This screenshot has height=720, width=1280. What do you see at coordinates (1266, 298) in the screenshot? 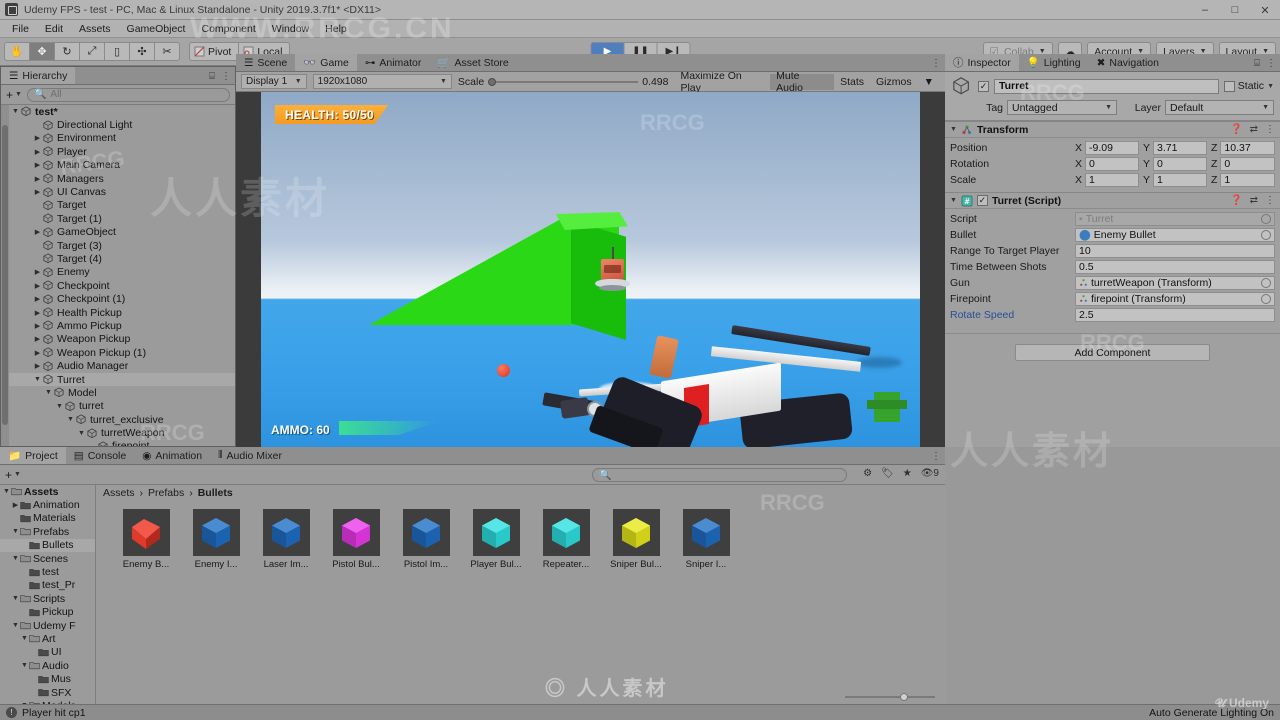
I see `object-picker-icon` at bounding box center [1266, 298].